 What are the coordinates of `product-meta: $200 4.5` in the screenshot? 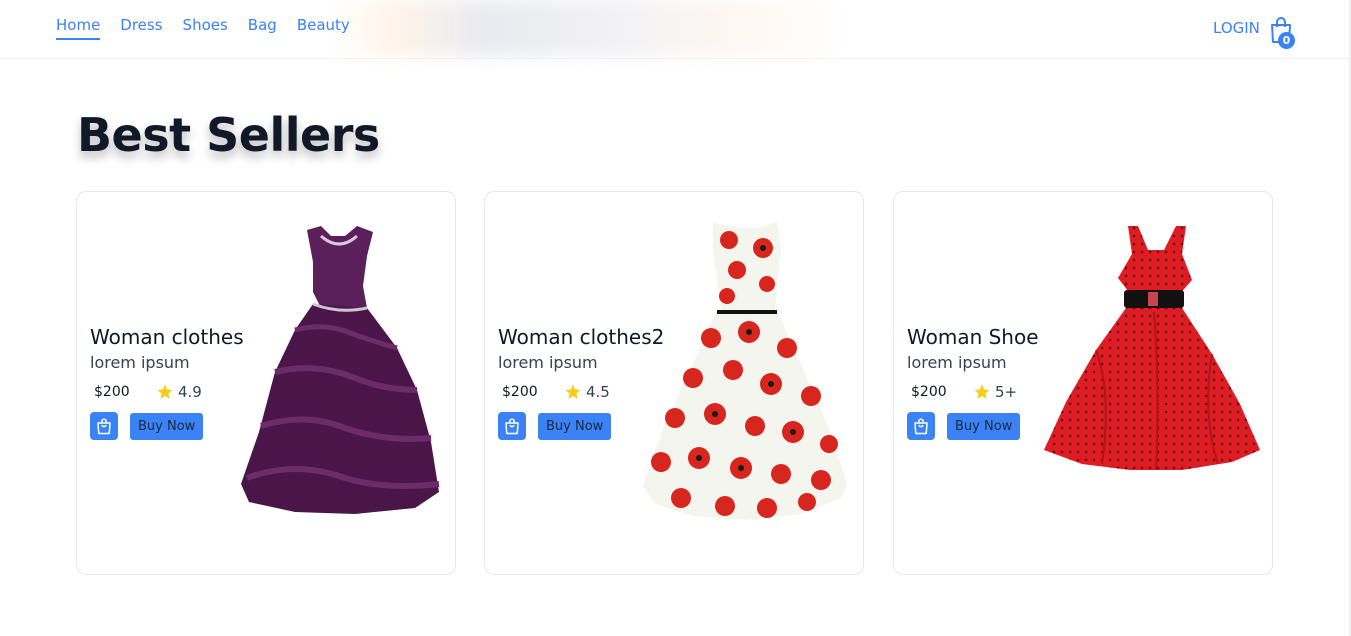 It's located at (581, 392).